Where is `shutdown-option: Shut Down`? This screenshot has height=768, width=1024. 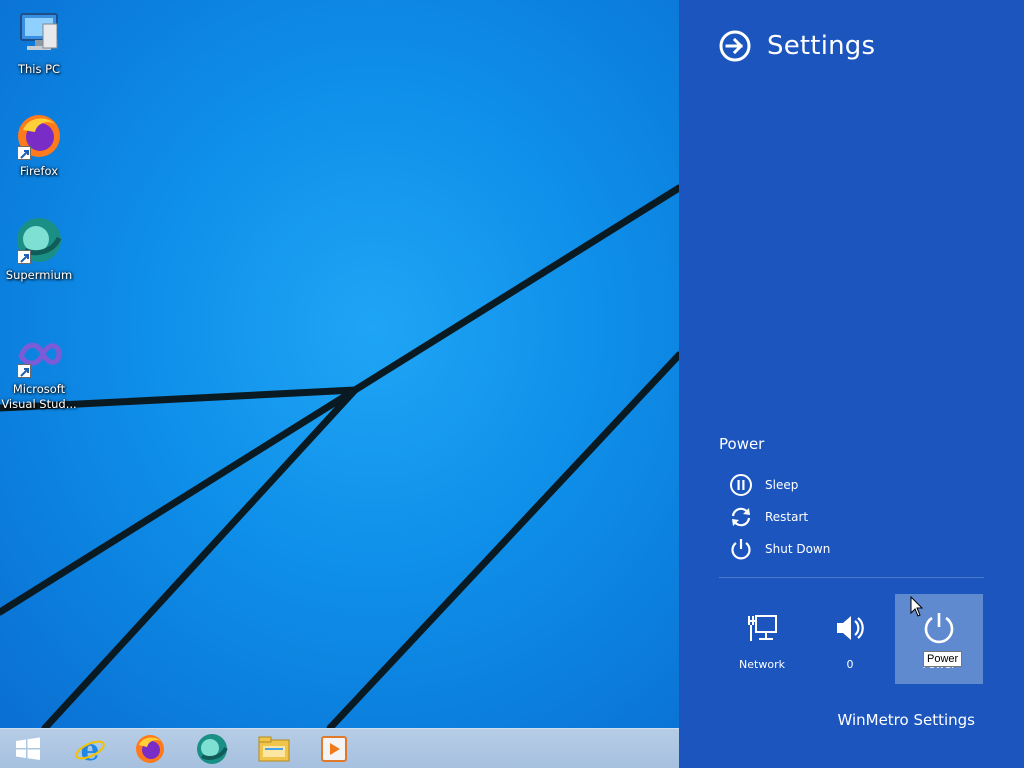
shutdown-option: Shut Down is located at coordinates (779, 549).